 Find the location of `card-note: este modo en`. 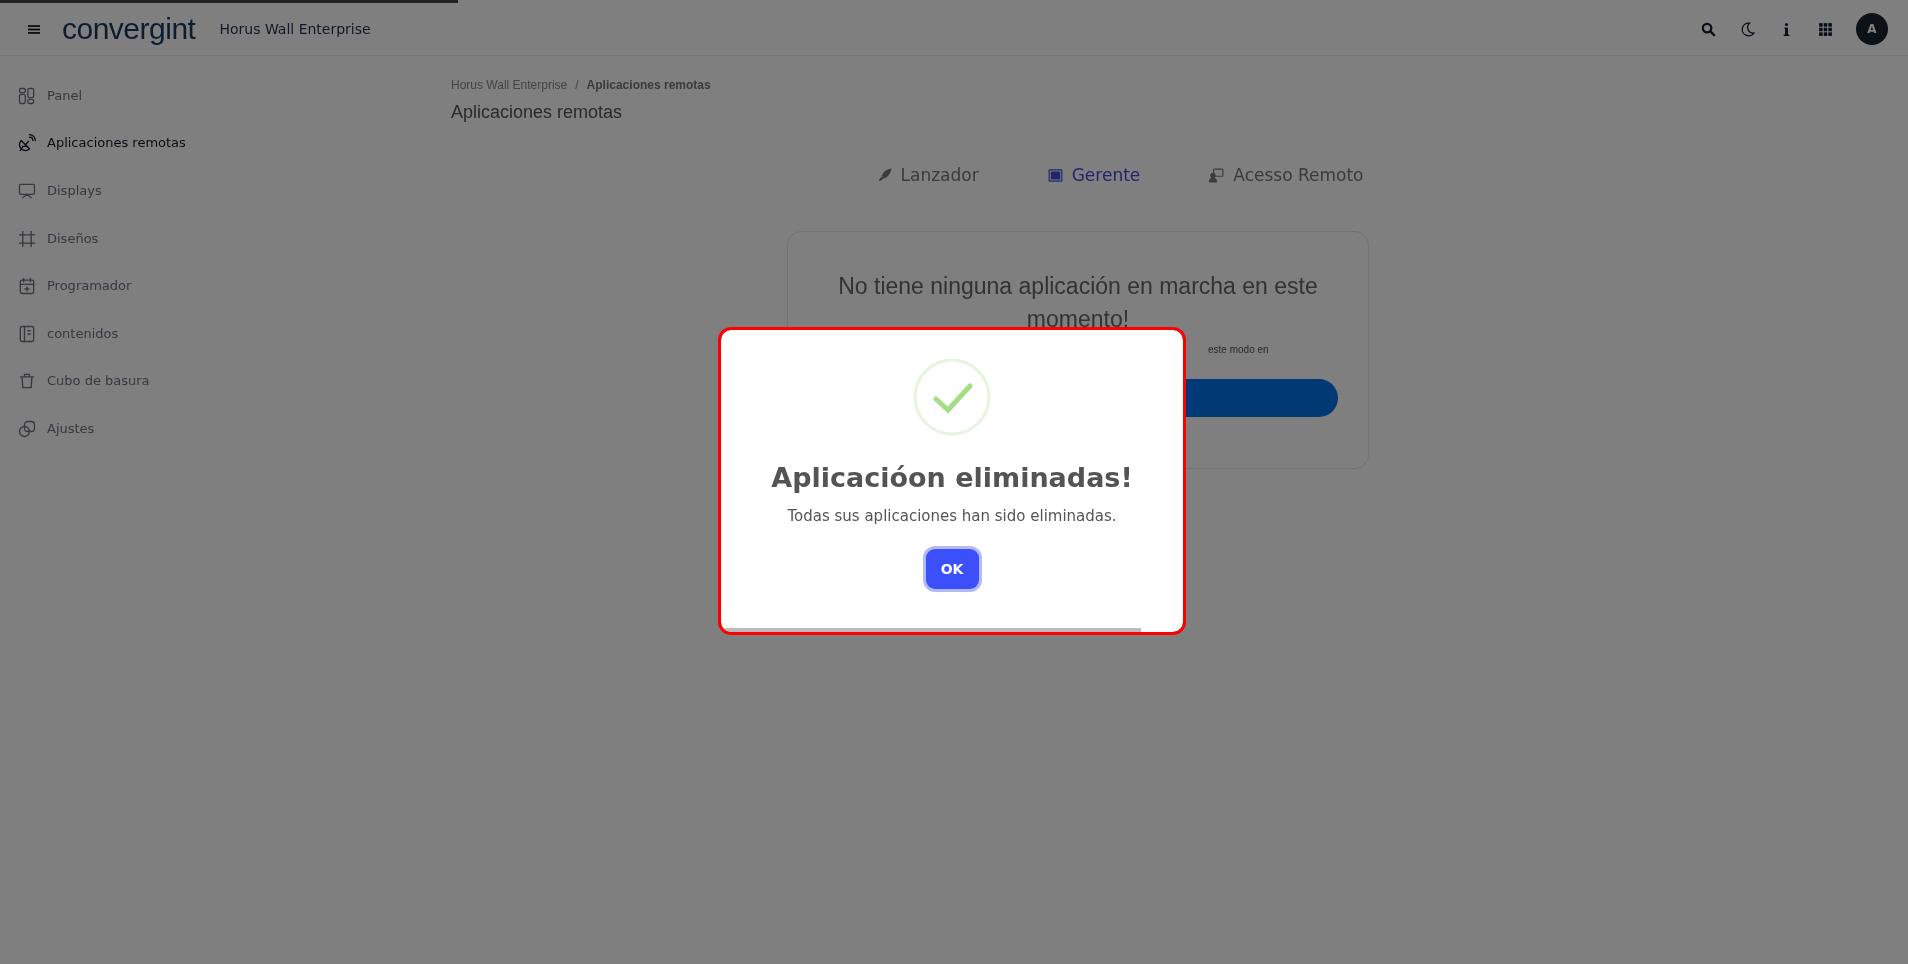

card-note: este modo en is located at coordinates (1239, 349).